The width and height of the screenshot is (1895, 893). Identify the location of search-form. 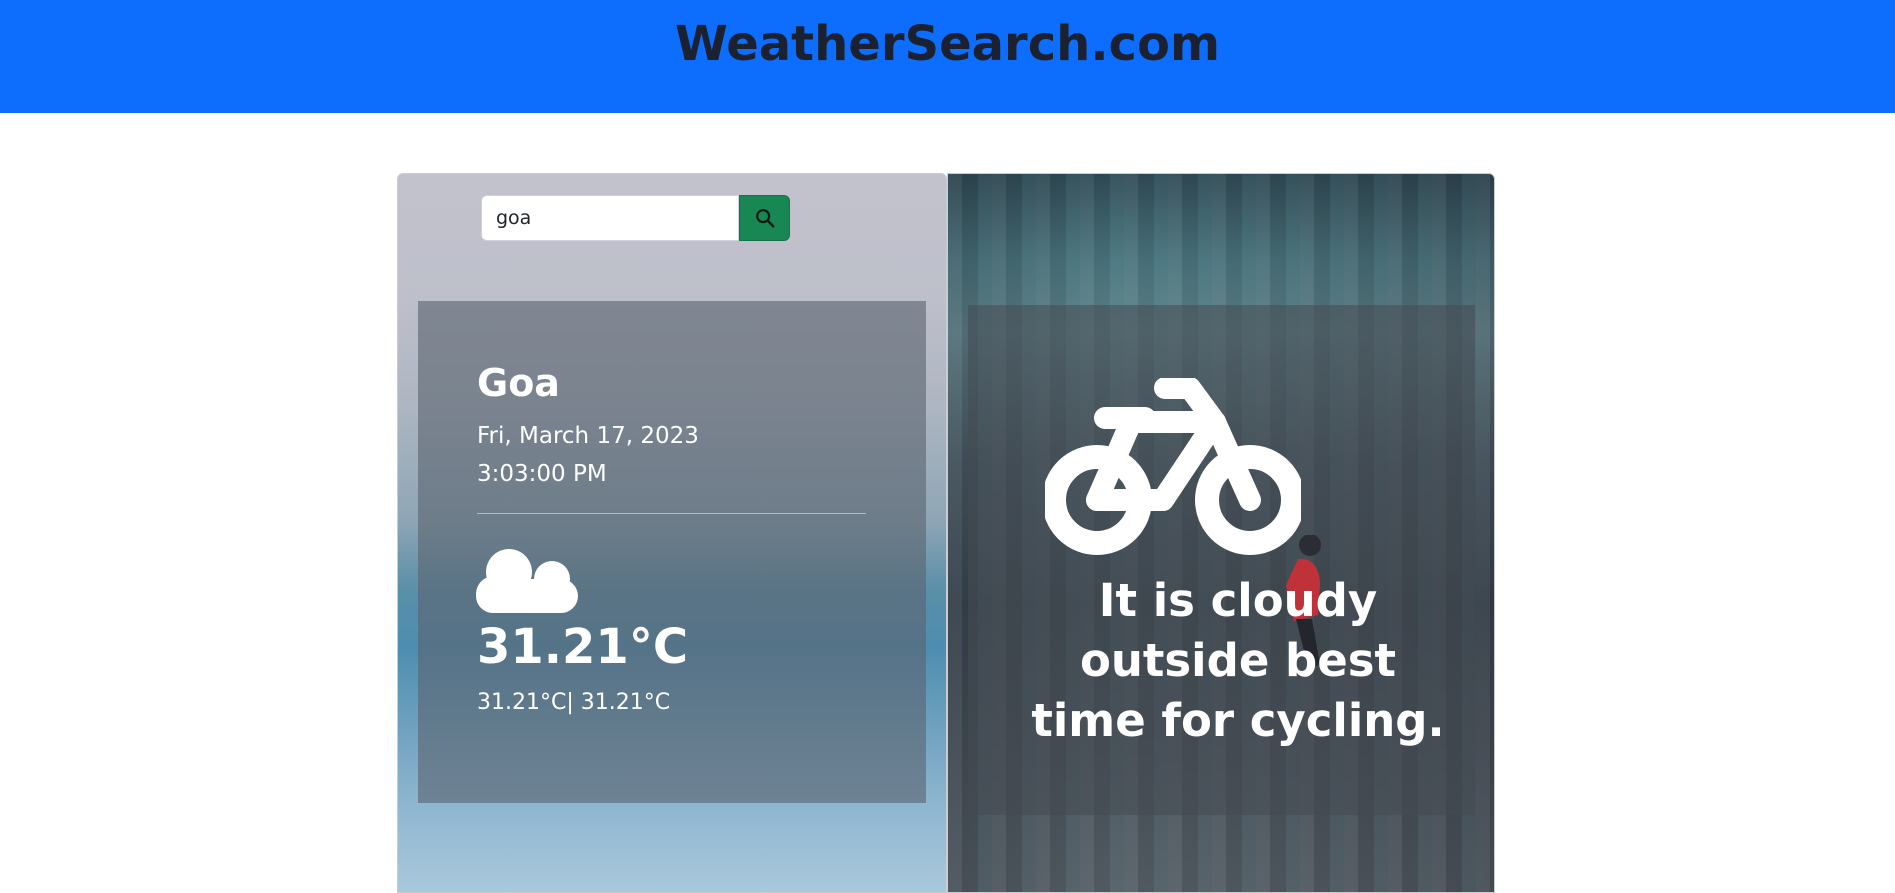
(635, 218).